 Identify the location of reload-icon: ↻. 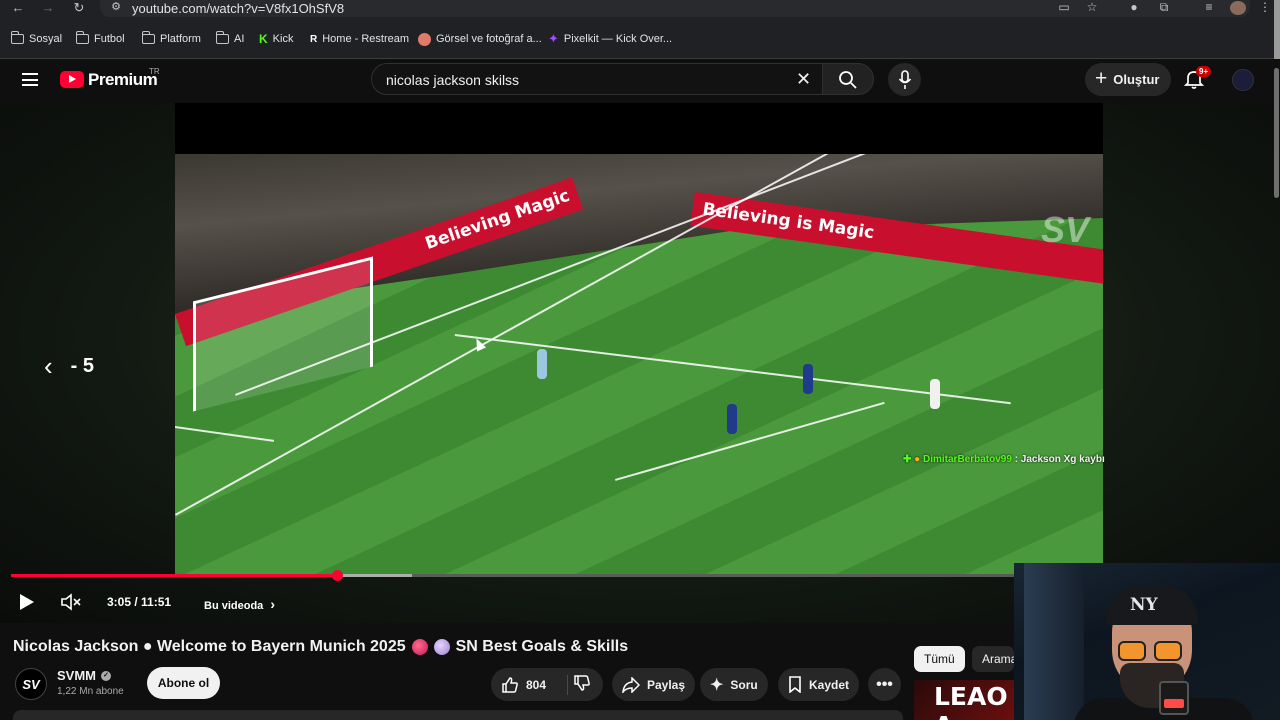
(79, 8).